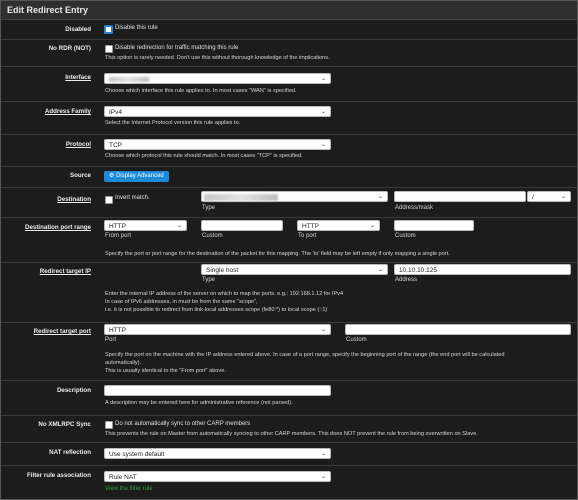 This screenshot has width=578, height=500. Describe the element at coordinates (414, 208) in the screenshot. I see `destination-address-caption: Address/mask` at that location.